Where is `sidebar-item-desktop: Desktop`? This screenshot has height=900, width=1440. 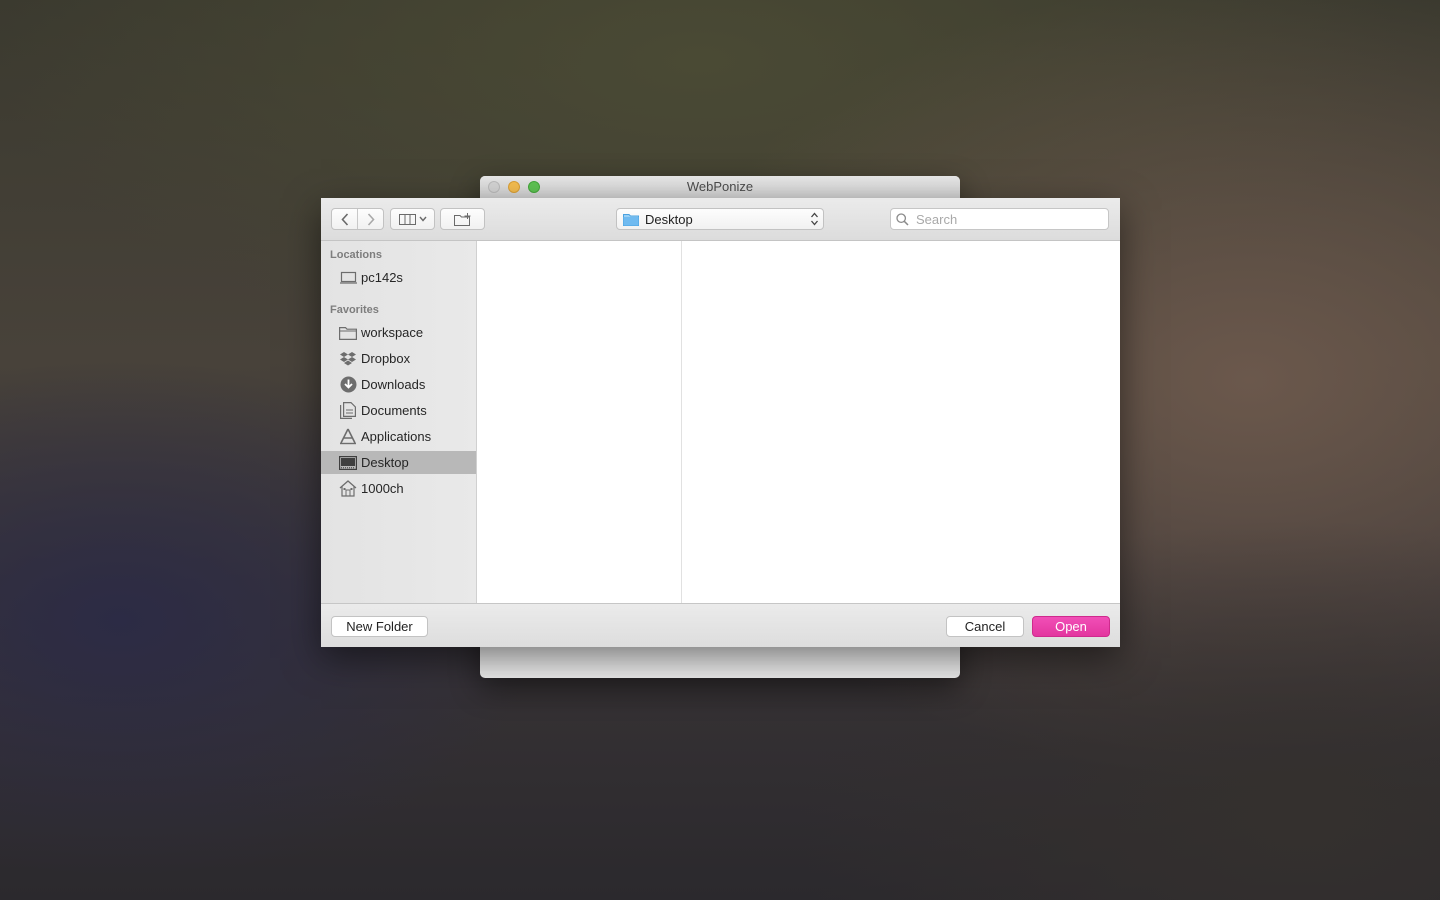
sidebar-item-desktop: Desktop is located at coordinates (398, 462).